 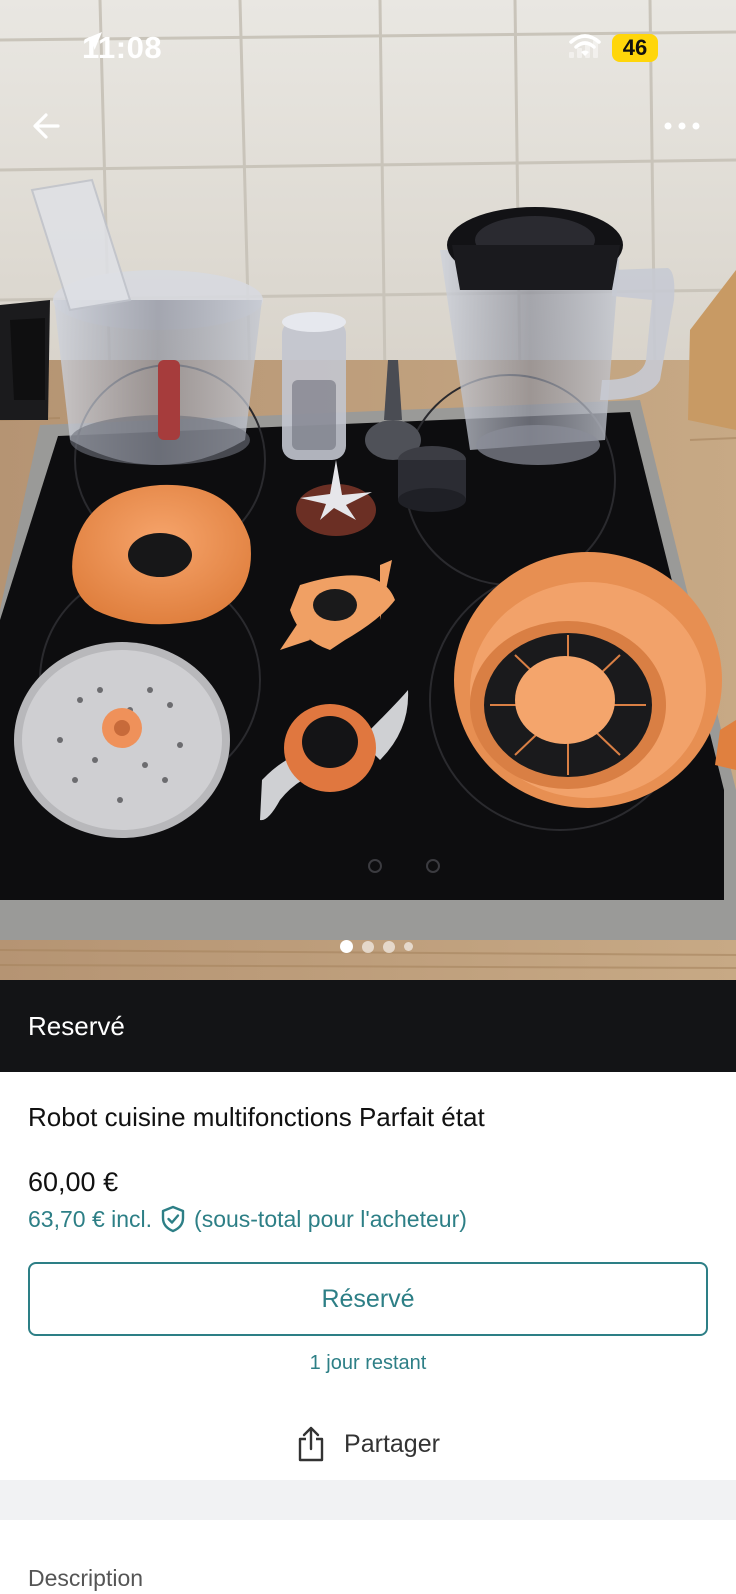 What do you see at coordinates (635, 48) in the screenshot?
I see `battery-indicator: 46` at bounding box center [635, 48].